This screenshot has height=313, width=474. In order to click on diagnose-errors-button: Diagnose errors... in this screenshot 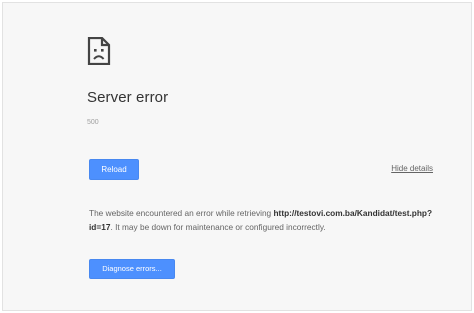, I will do `click(132, 269)`.